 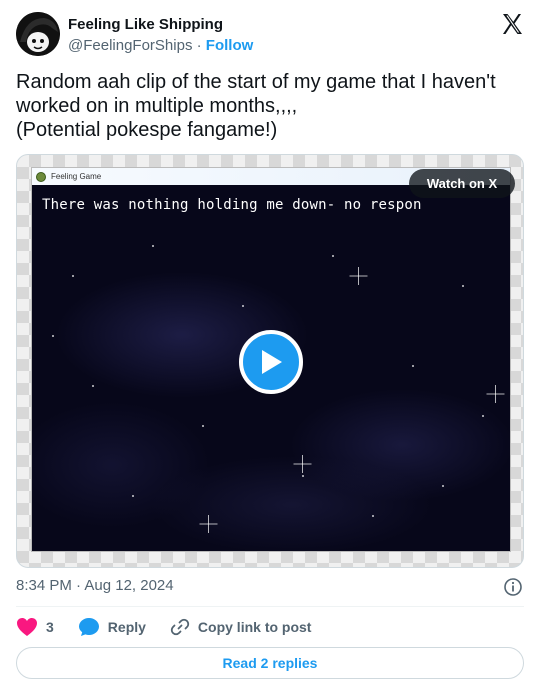 I want to click on play-icon, so click(x=272, y=362).